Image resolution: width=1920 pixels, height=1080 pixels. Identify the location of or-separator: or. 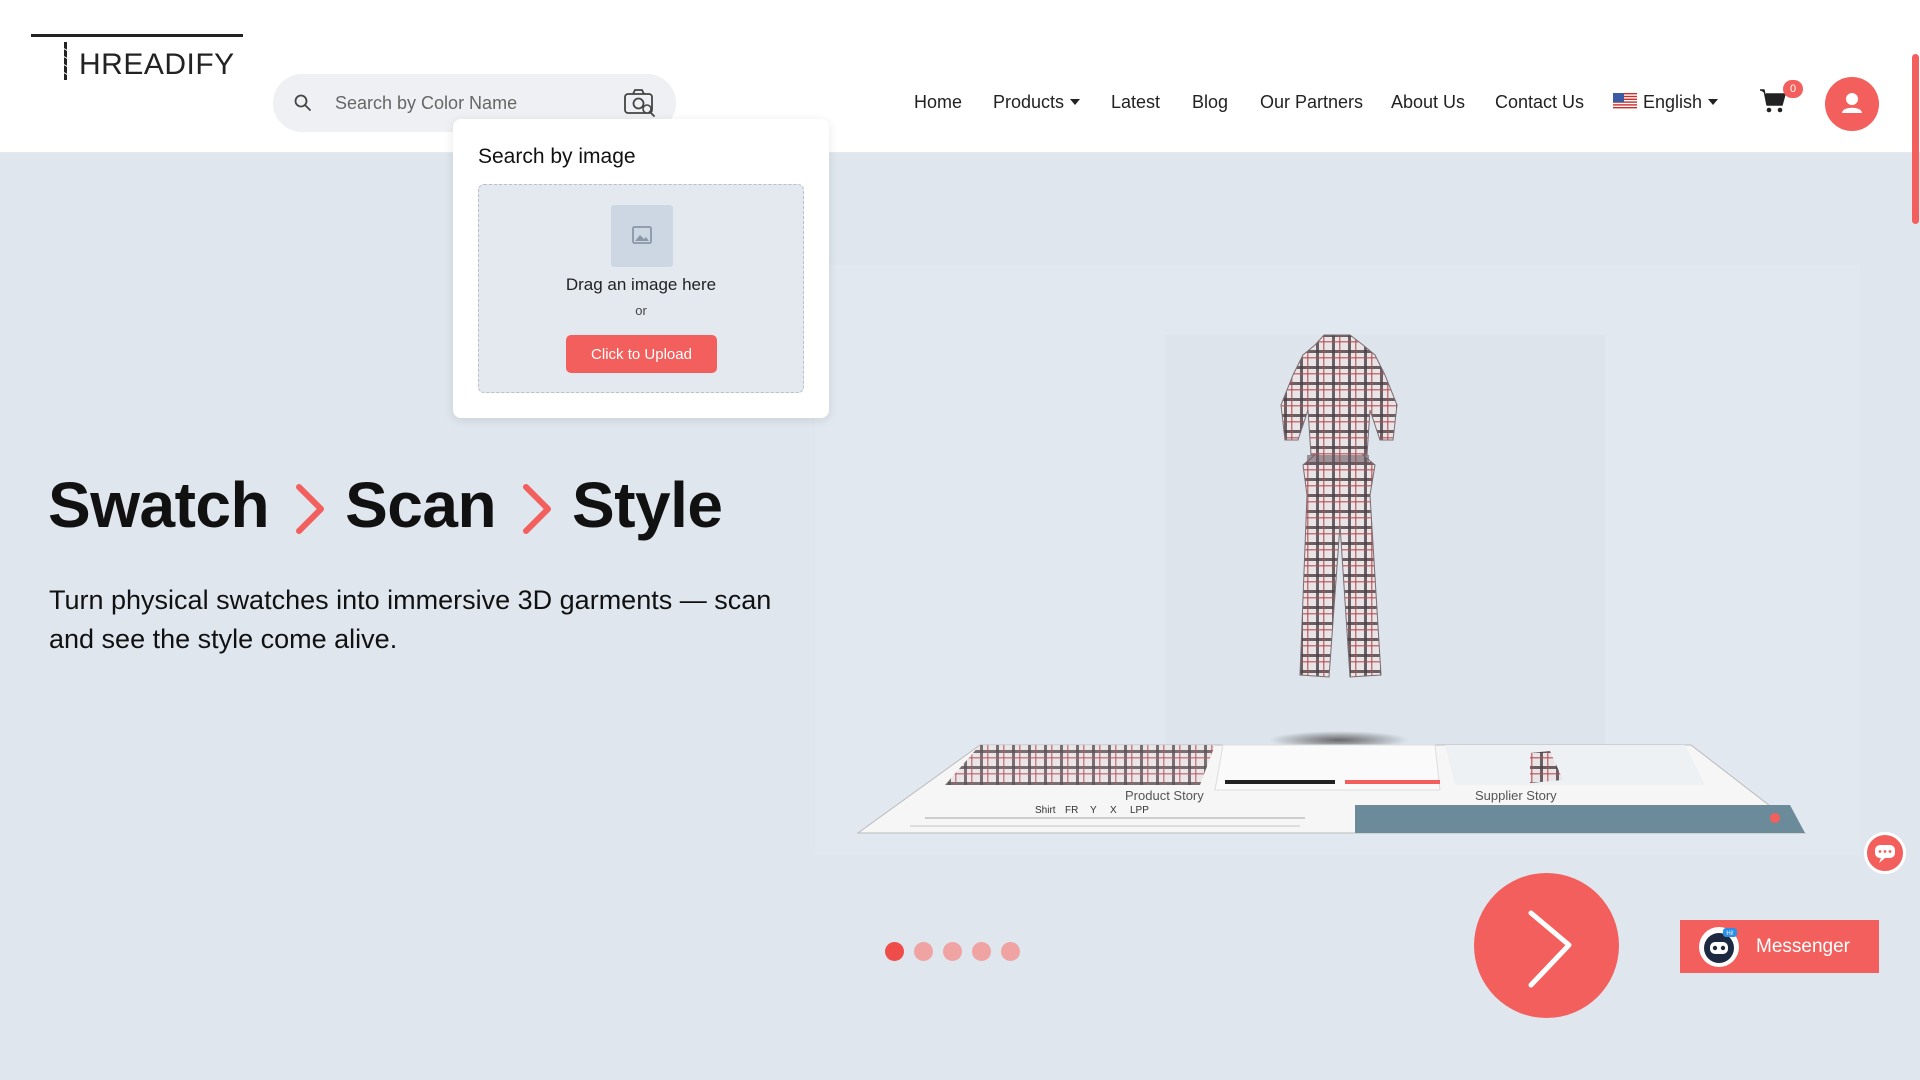
(641, 310).